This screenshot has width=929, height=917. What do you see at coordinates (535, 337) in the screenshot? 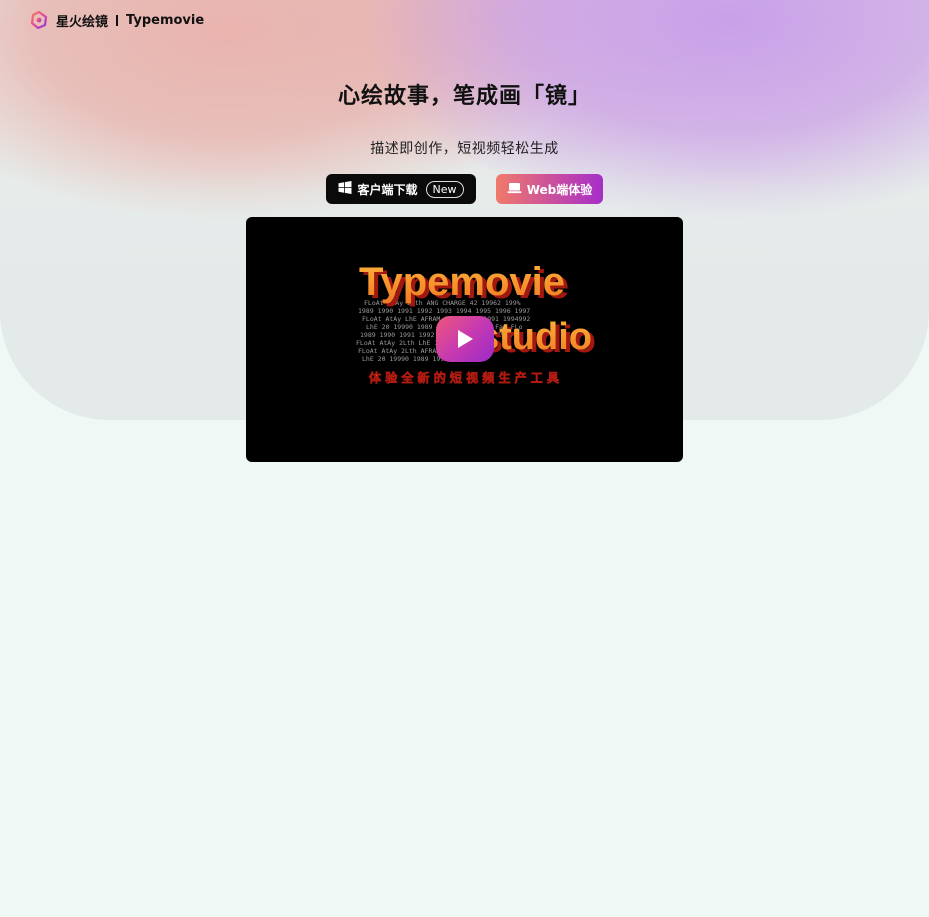
I see `video-title-line2: studio` at bounding box center [535, 337].